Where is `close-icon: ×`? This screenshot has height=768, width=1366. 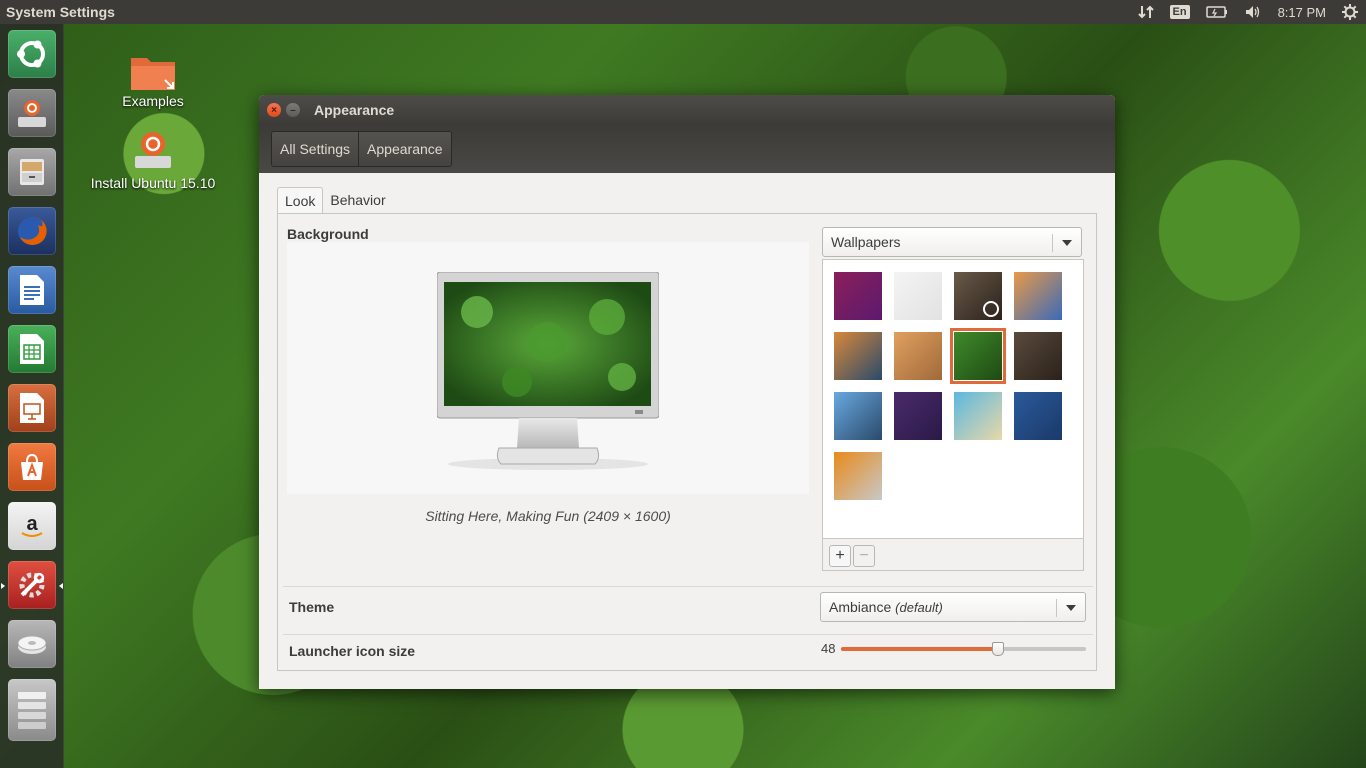 close-icon: × is located at coordinates (274, 110).